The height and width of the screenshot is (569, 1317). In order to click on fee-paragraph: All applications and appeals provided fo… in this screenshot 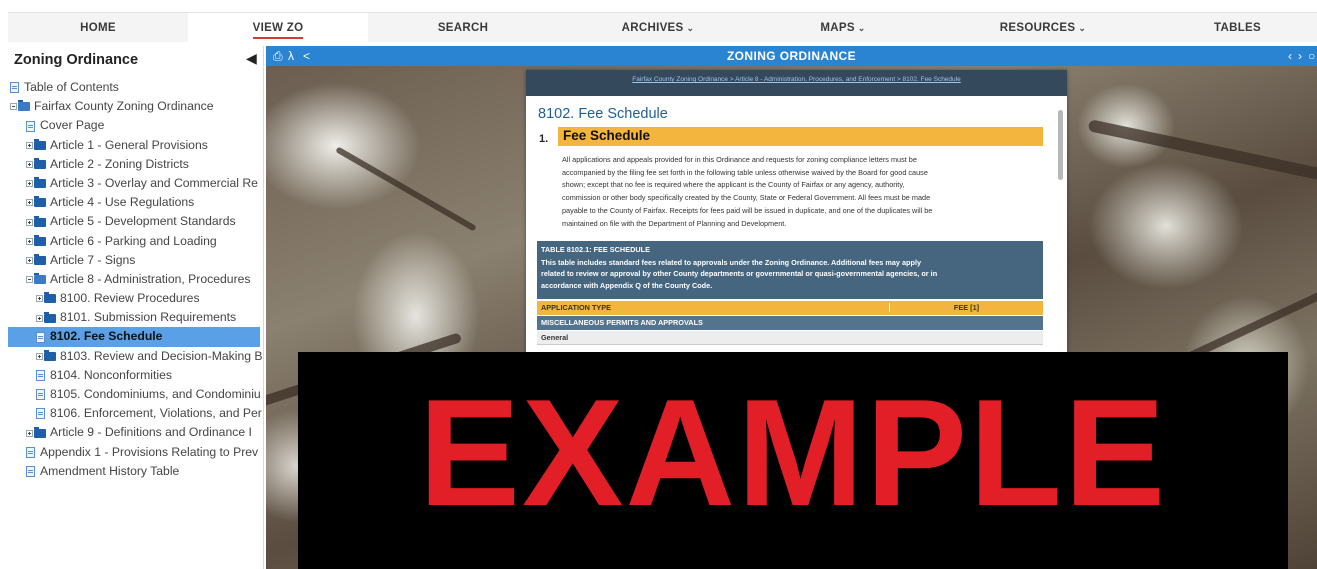, I will do `click(802, 192)`.